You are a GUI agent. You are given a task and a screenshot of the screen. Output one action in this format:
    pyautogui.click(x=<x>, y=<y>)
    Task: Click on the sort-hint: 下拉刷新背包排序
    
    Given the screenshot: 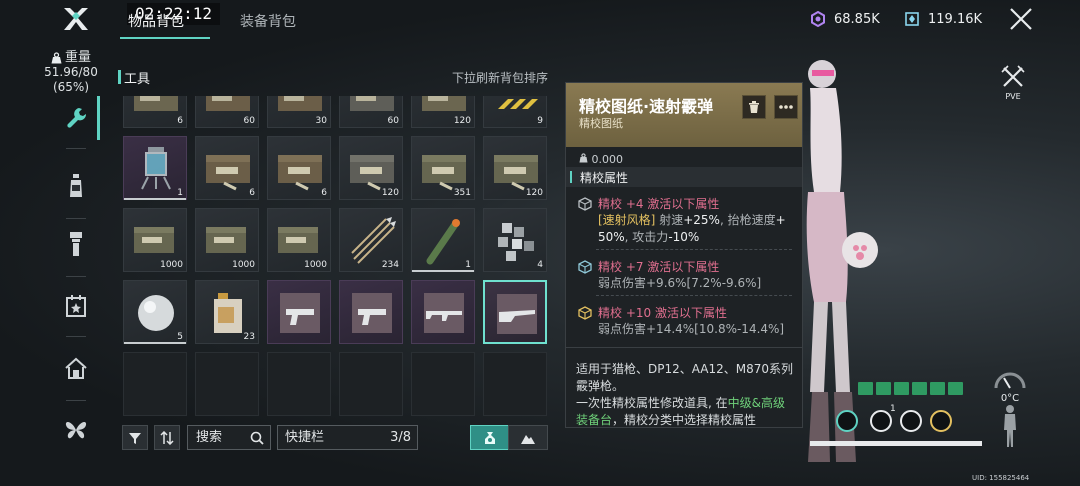 What is the action you would take?
    pyautogui.click(x=500, y=77)
    